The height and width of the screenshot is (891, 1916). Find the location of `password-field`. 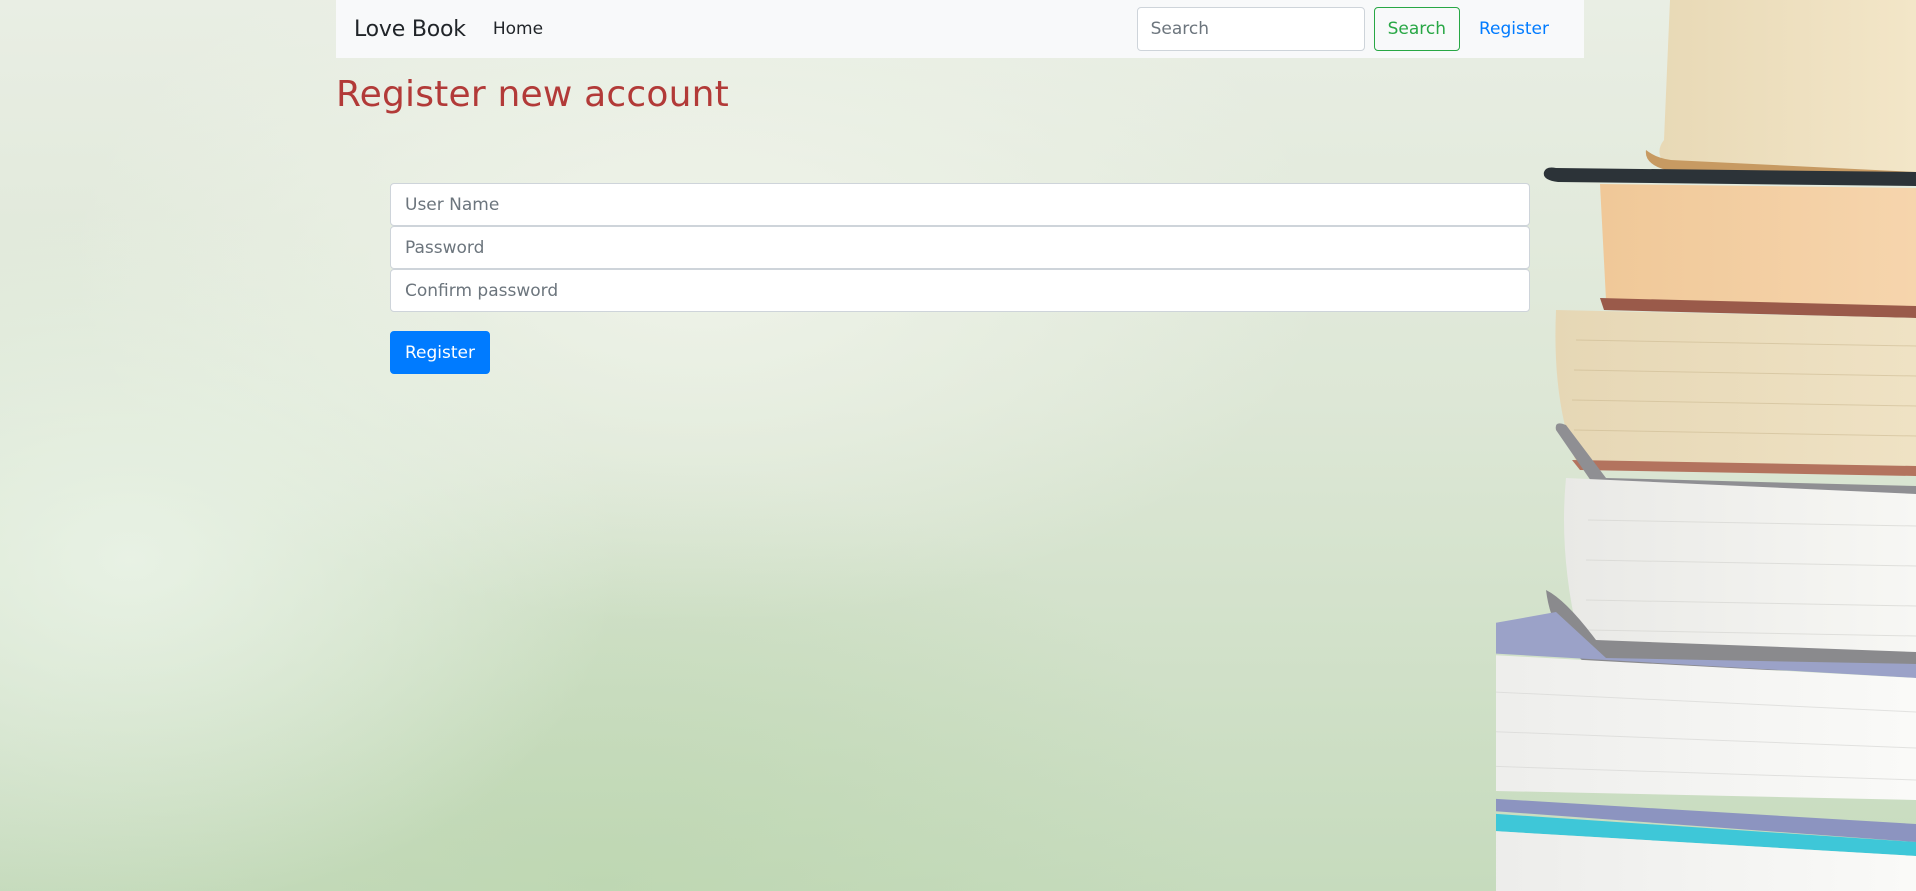

password-field is located at coordinates (960, 247).